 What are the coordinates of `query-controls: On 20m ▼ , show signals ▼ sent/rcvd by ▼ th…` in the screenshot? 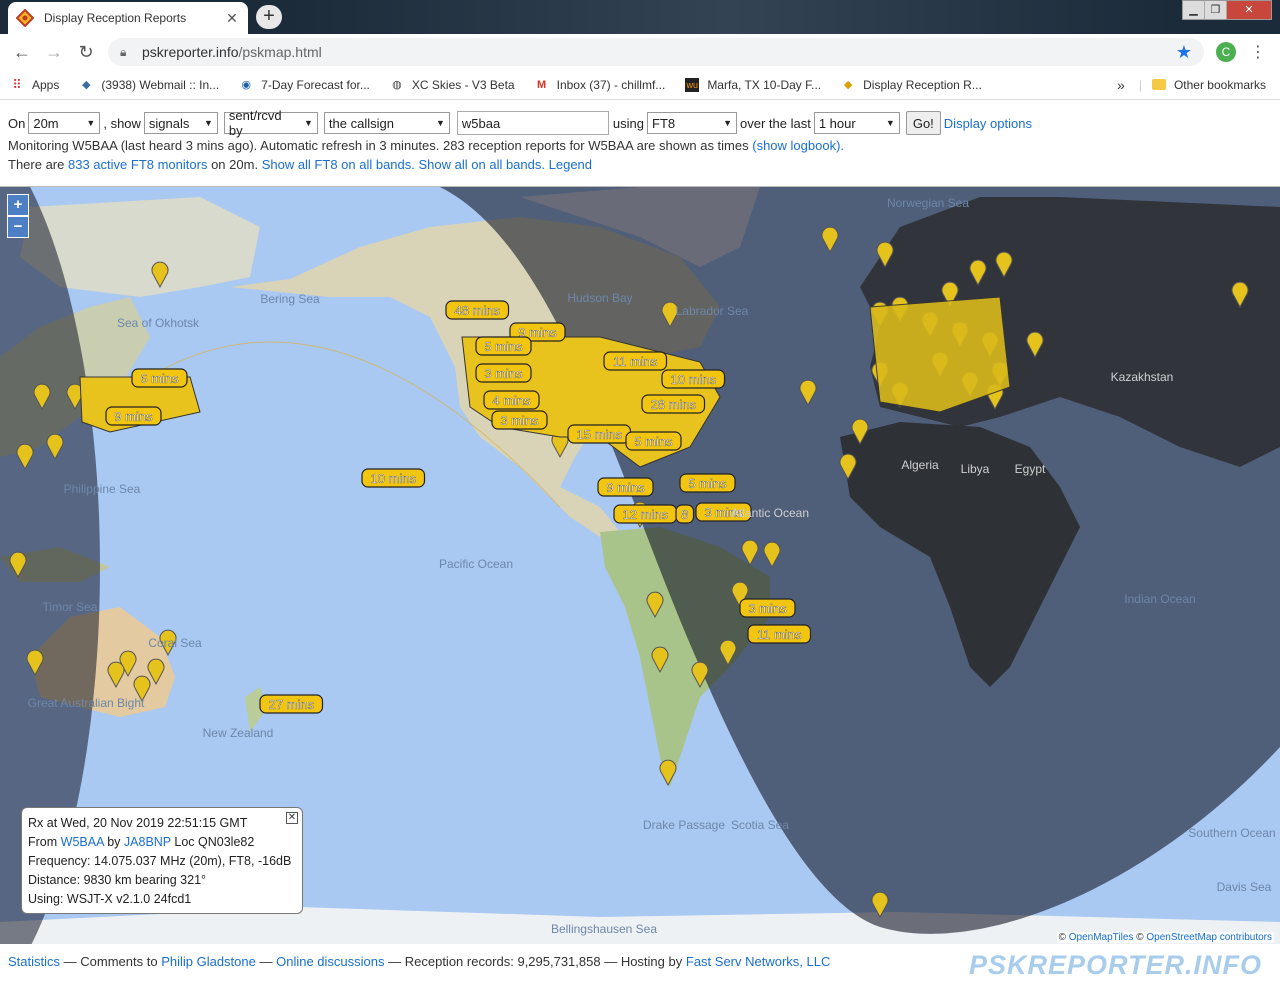 It's located at (520, 123).